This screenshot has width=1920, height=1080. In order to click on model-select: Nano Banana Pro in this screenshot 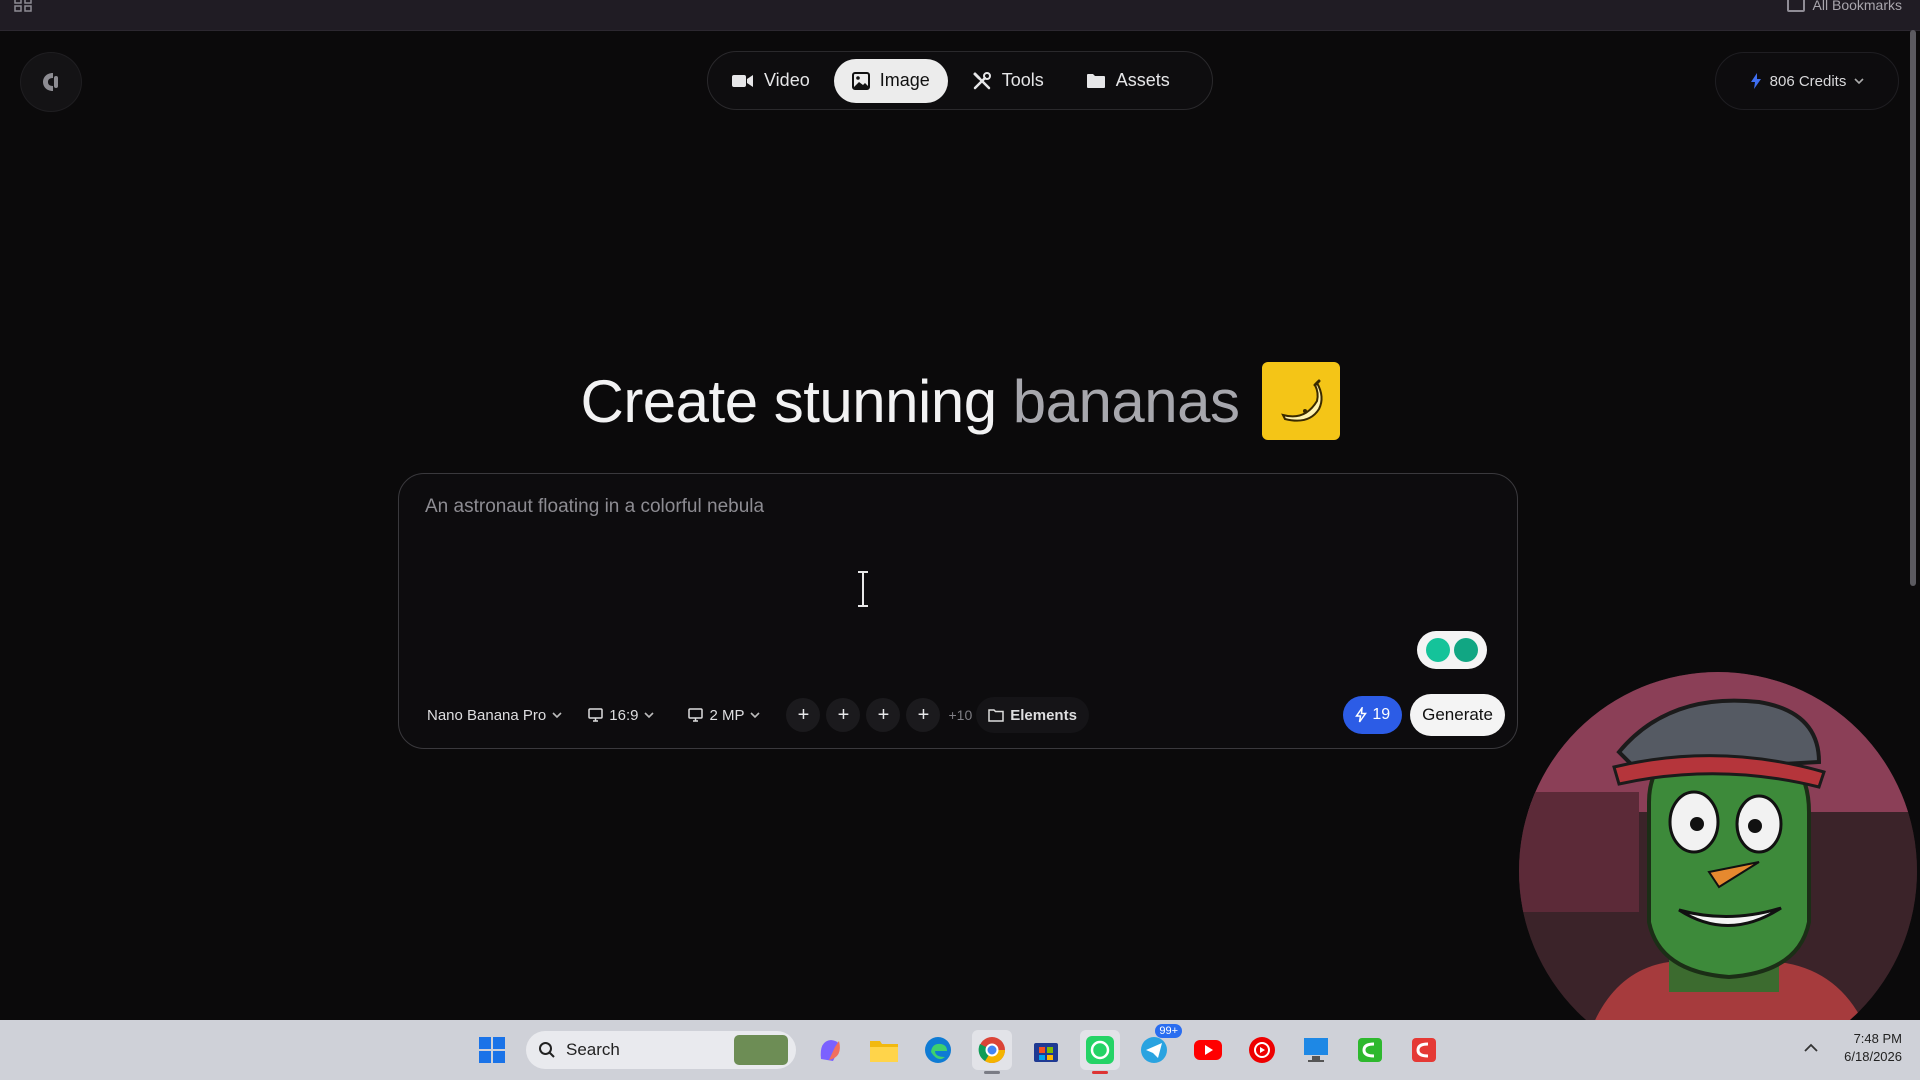, I will do `click(494, 715)`.